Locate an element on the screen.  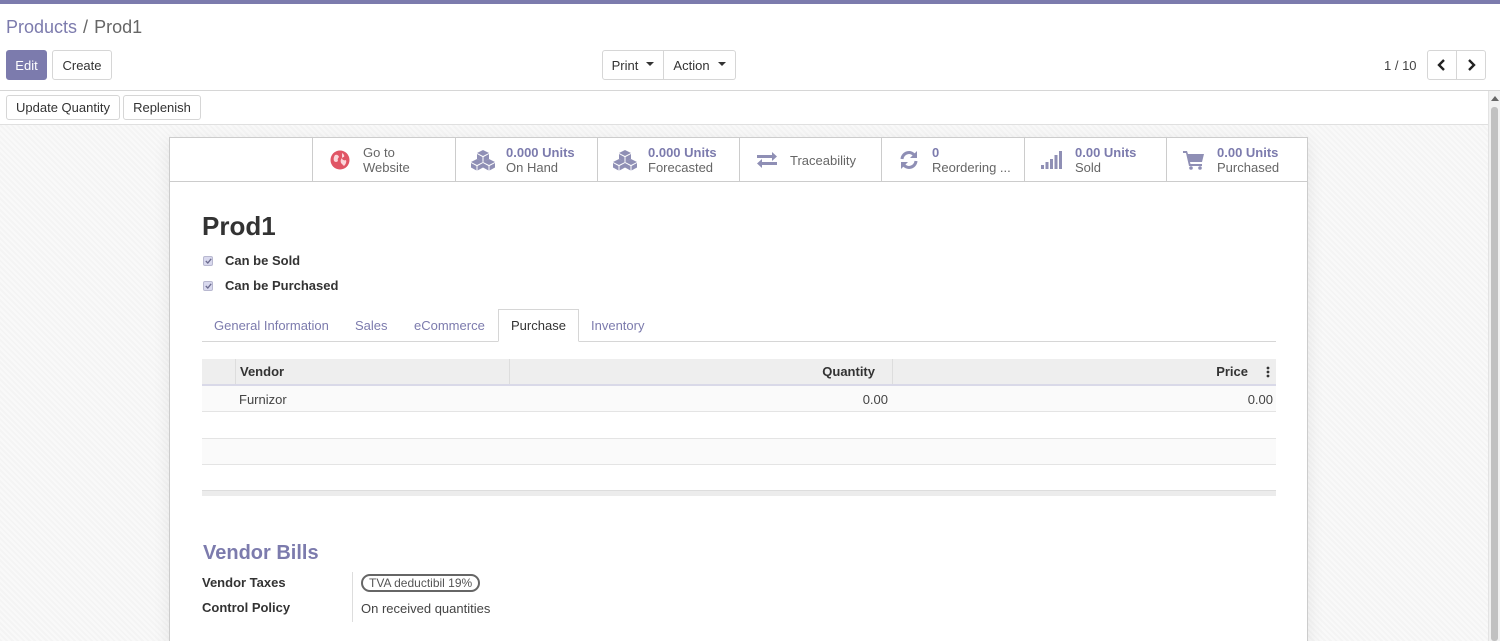
on-hand-button: 0.000 Units On Hand is located at coordinates (526, 160).